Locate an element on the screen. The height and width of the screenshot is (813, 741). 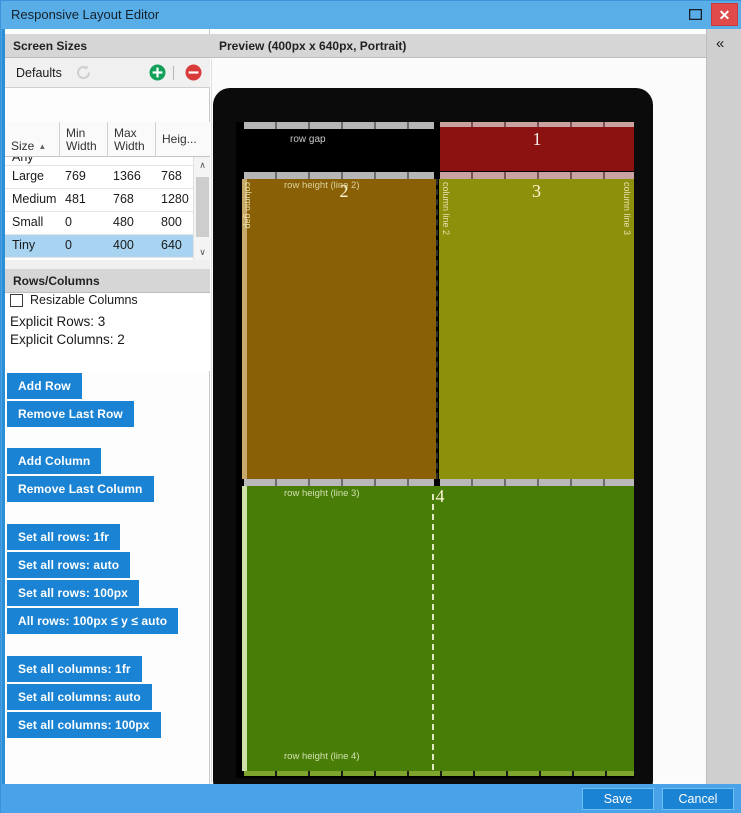
column-gap-strip-bottom is located at coordinates (244, 628).